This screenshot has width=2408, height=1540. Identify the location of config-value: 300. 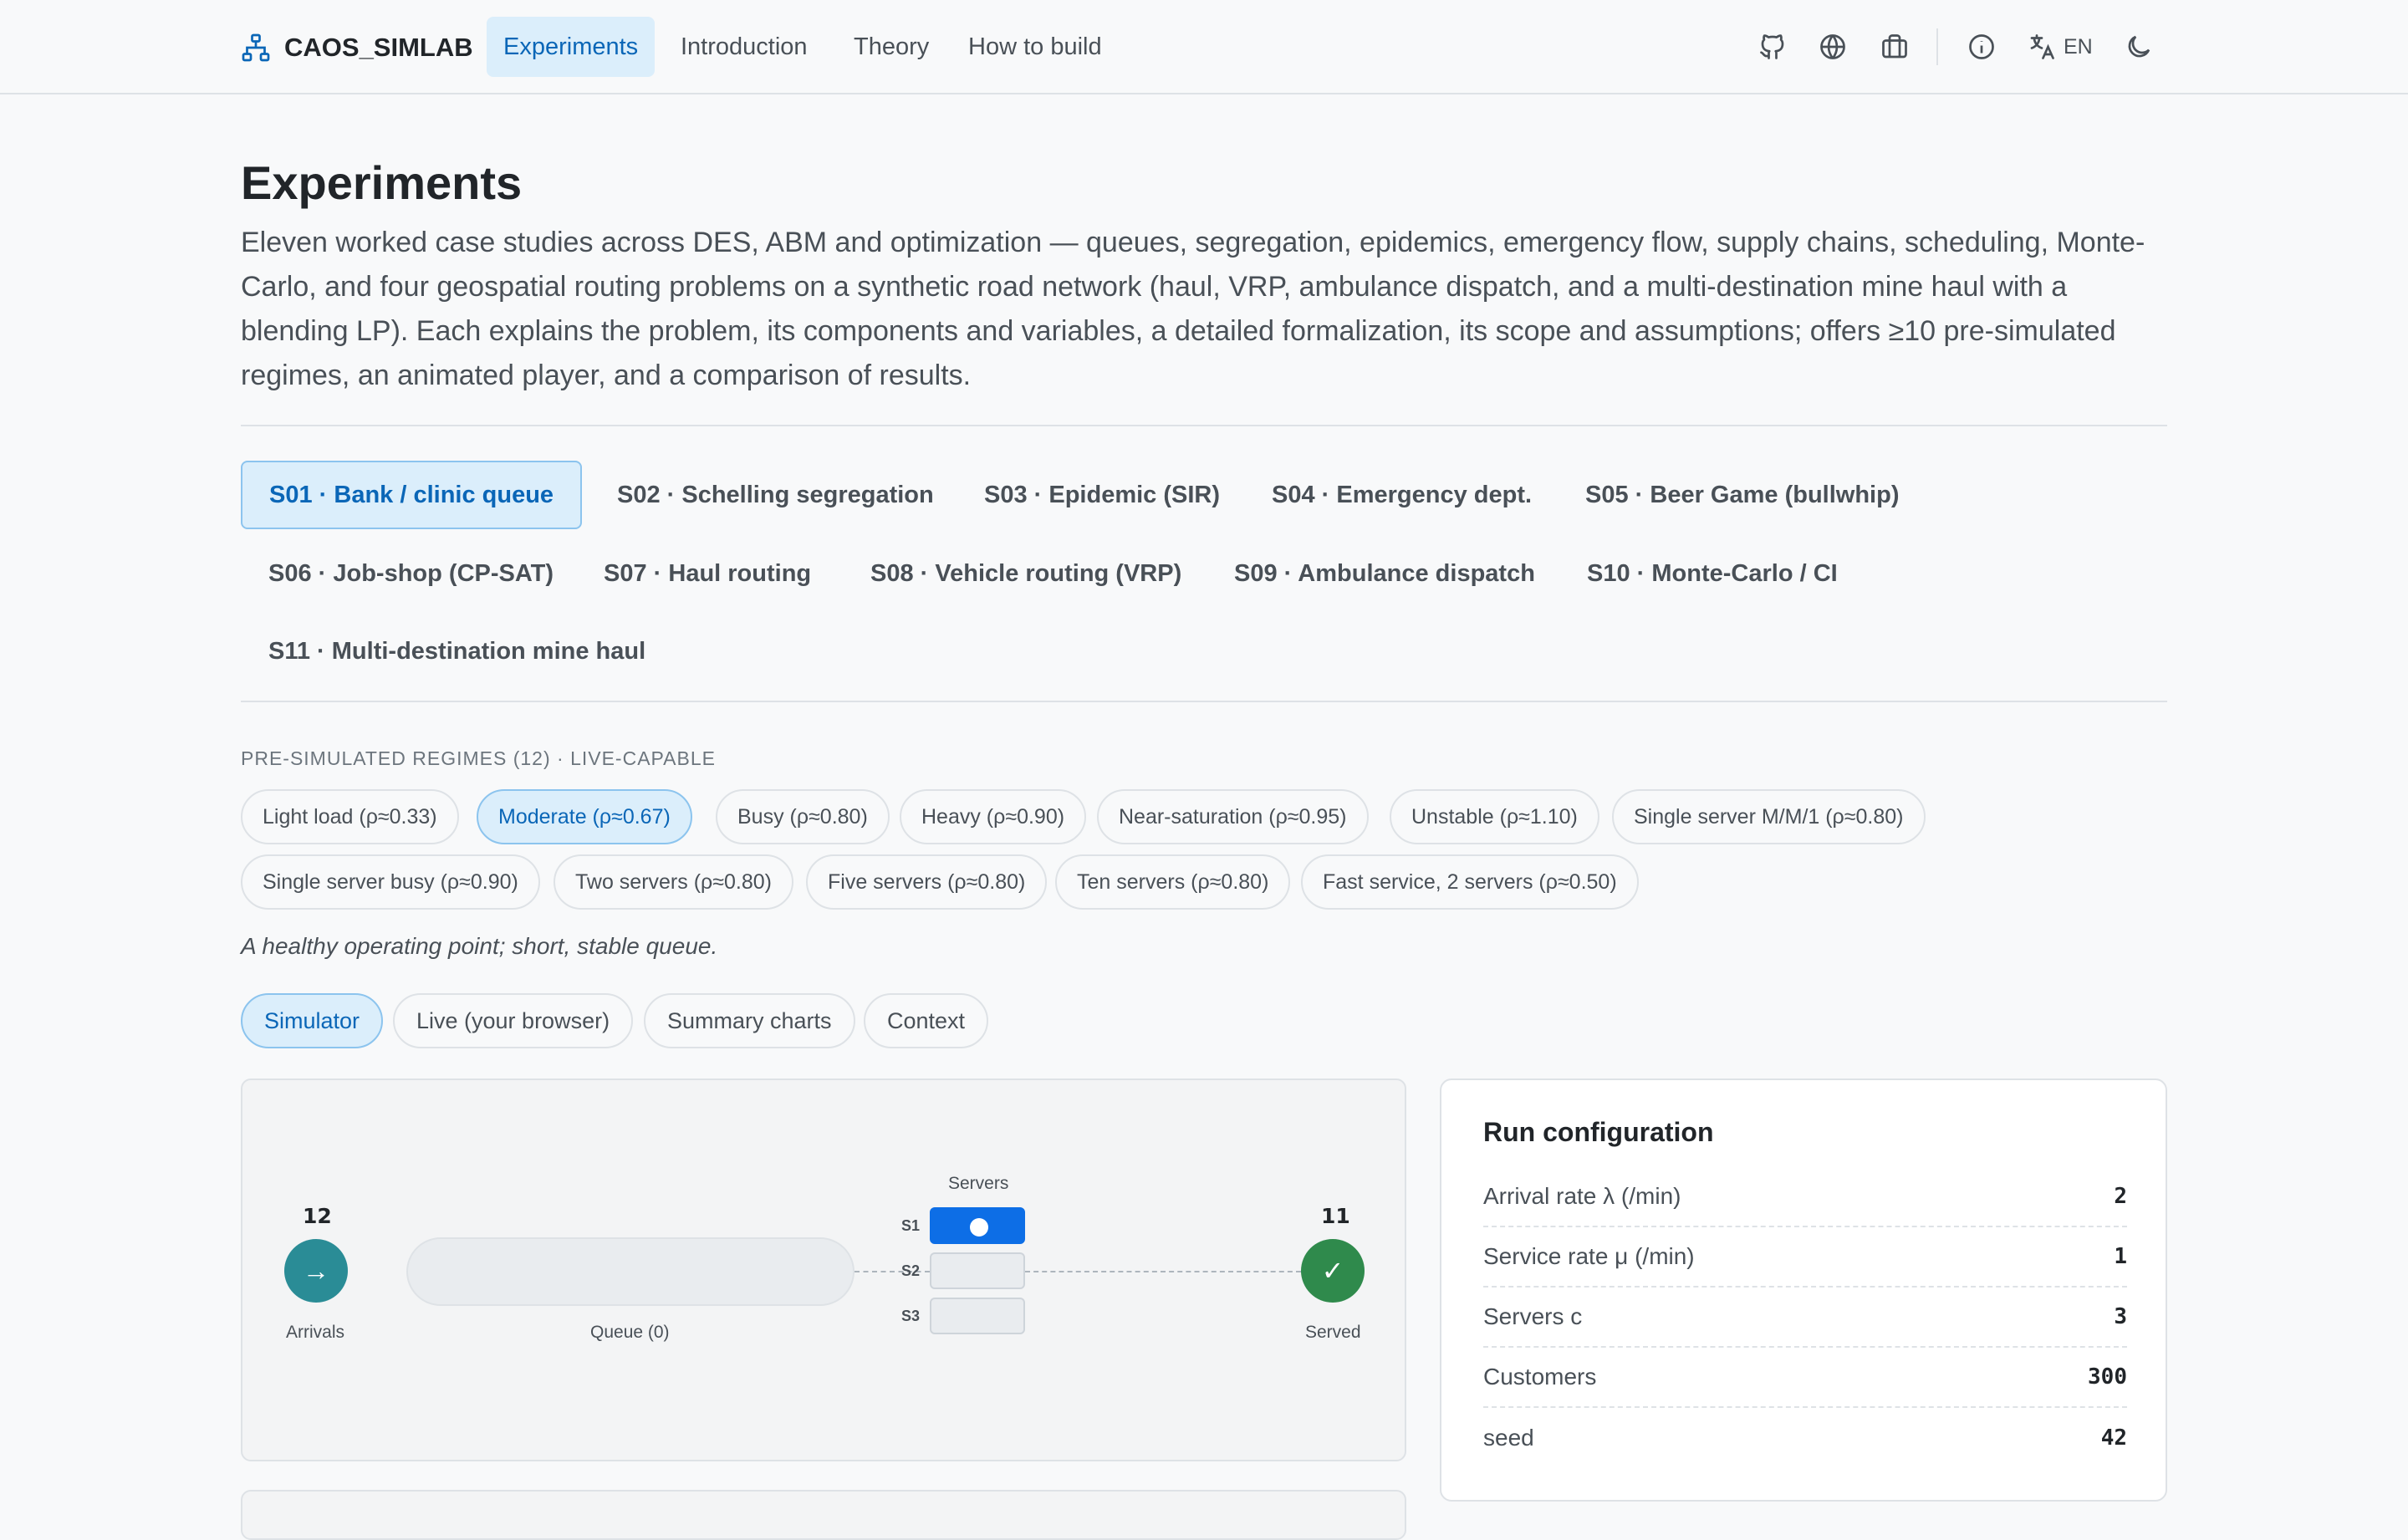
(2108, 1377).